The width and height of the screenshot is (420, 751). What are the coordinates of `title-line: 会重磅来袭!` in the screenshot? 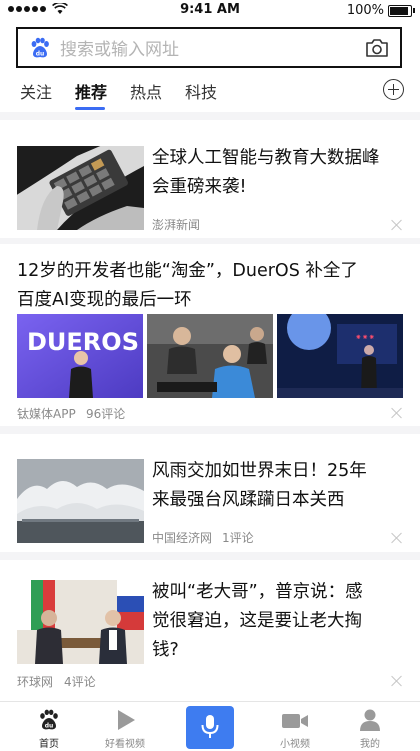 It's located at (199, 187).